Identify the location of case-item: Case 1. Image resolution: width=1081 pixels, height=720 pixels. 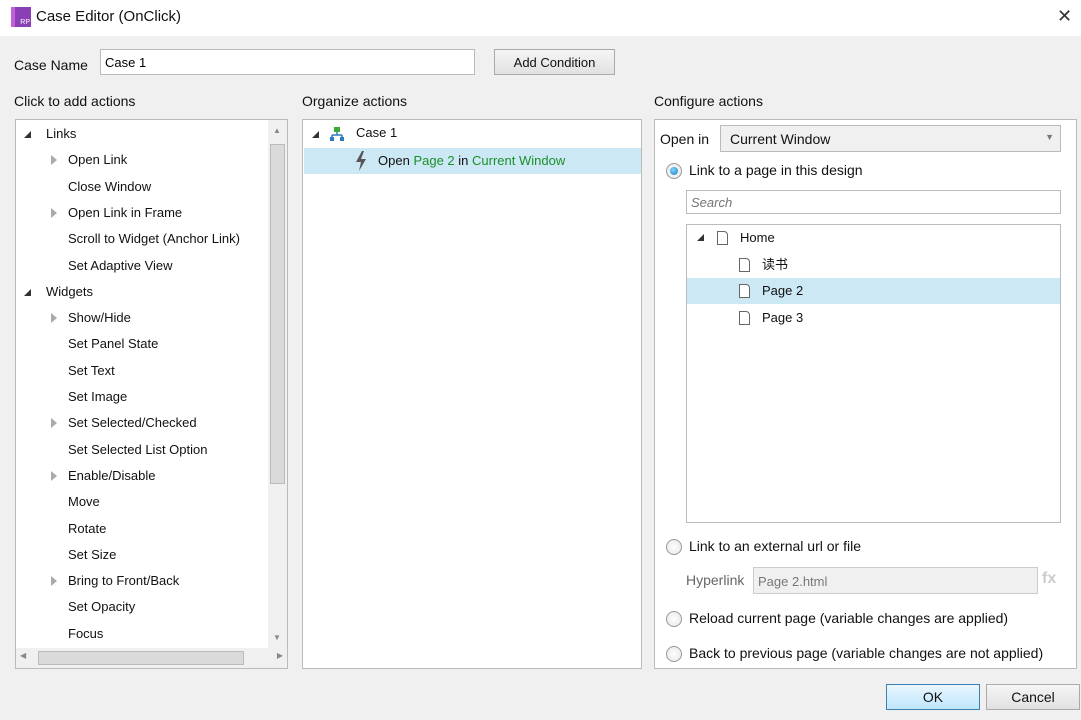
(376, 133).